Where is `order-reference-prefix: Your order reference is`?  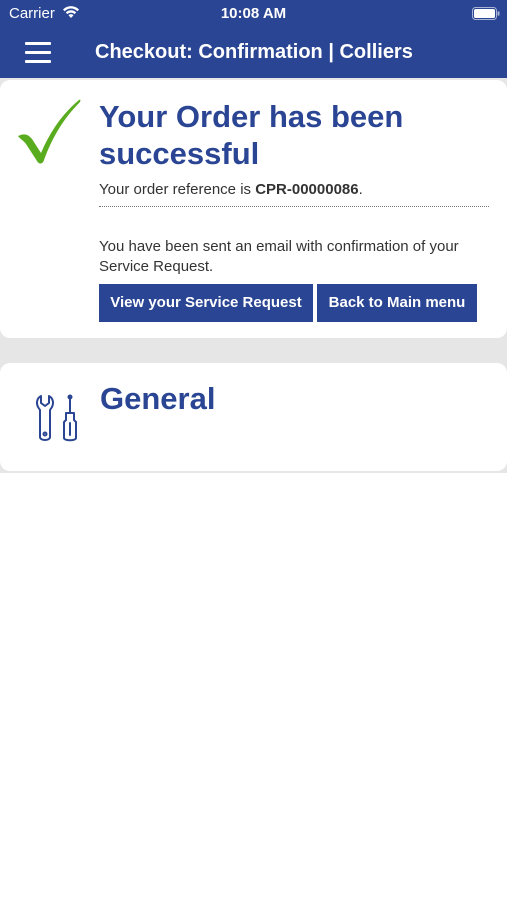 order-reference-prefix: Your order reference is is located at coordinates (177, 189).